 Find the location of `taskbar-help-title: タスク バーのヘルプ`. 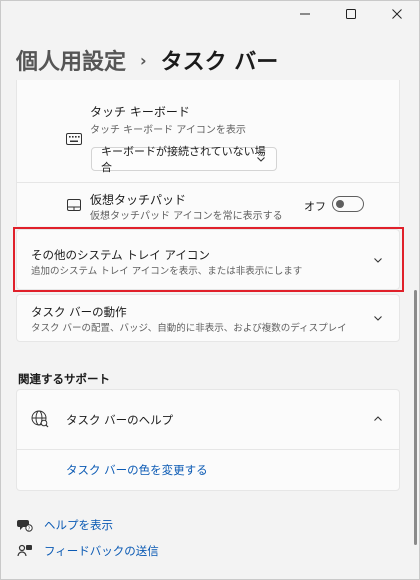

taskbar-help-title: タスク バーのヘルプ is located at coordinates (120, 420).